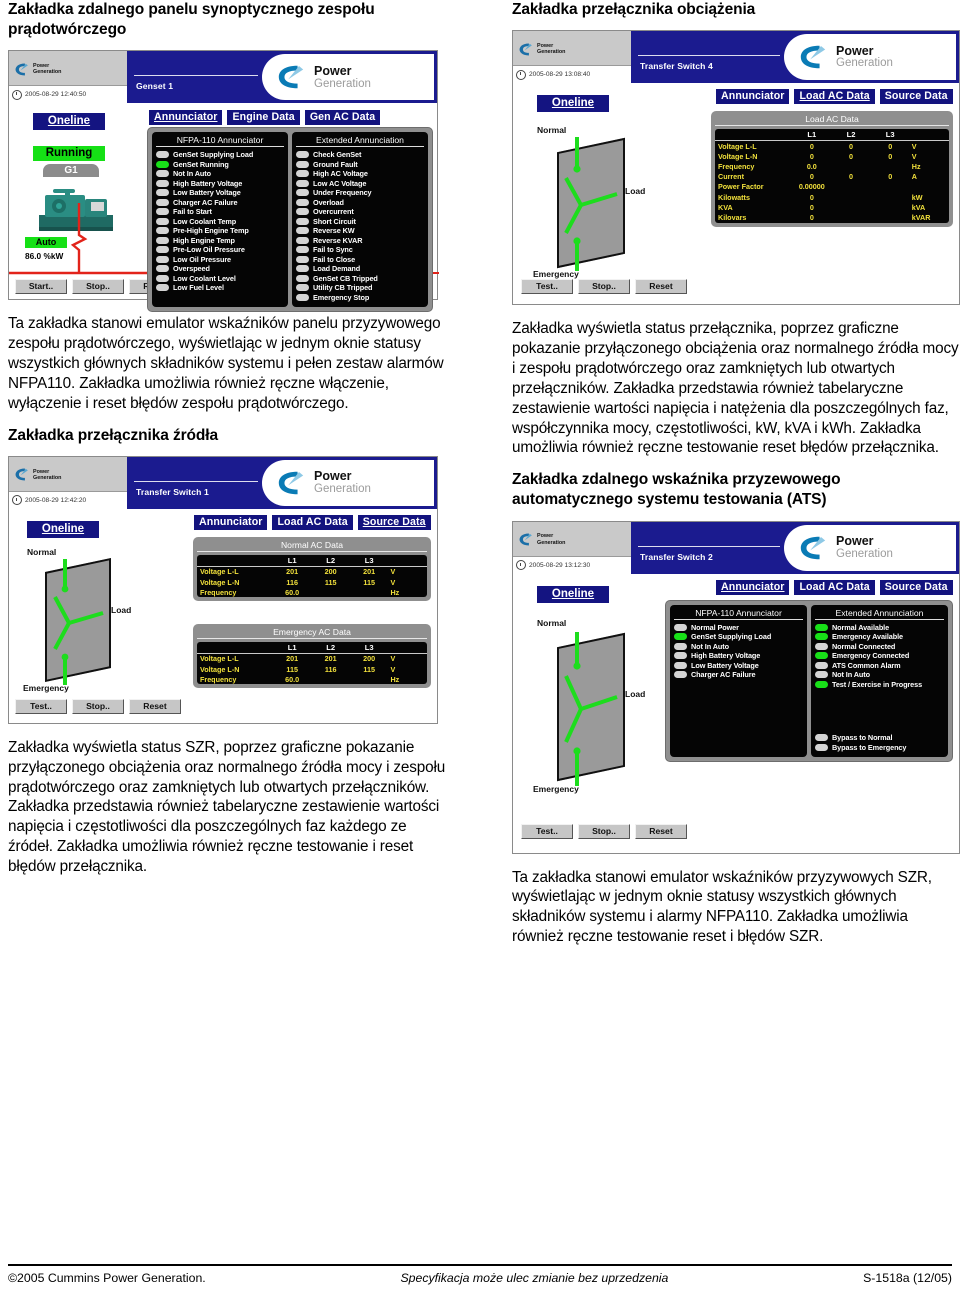 This screenshot has height=1295, width=960. I want to click on transfer-switch-diagram: Normal Load Emergency, so click(104, 620).